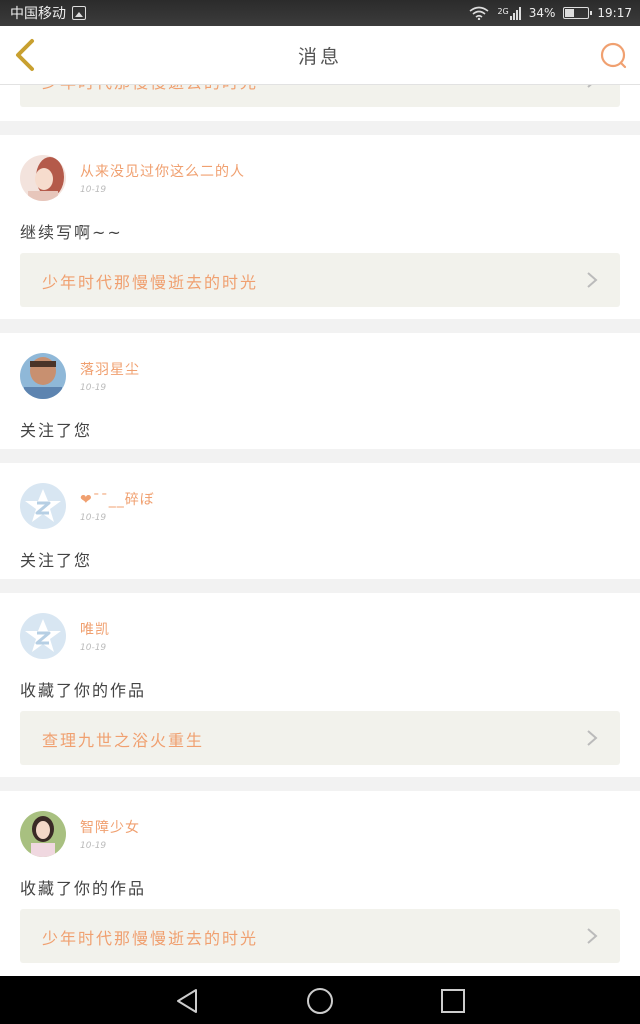 The image size is (640, 1024). Describe the element at coordinates (320, 521) in the screenshot. I see `list-item: ❤¯¯__碎ぼ 10-19 关注了您` at that location.